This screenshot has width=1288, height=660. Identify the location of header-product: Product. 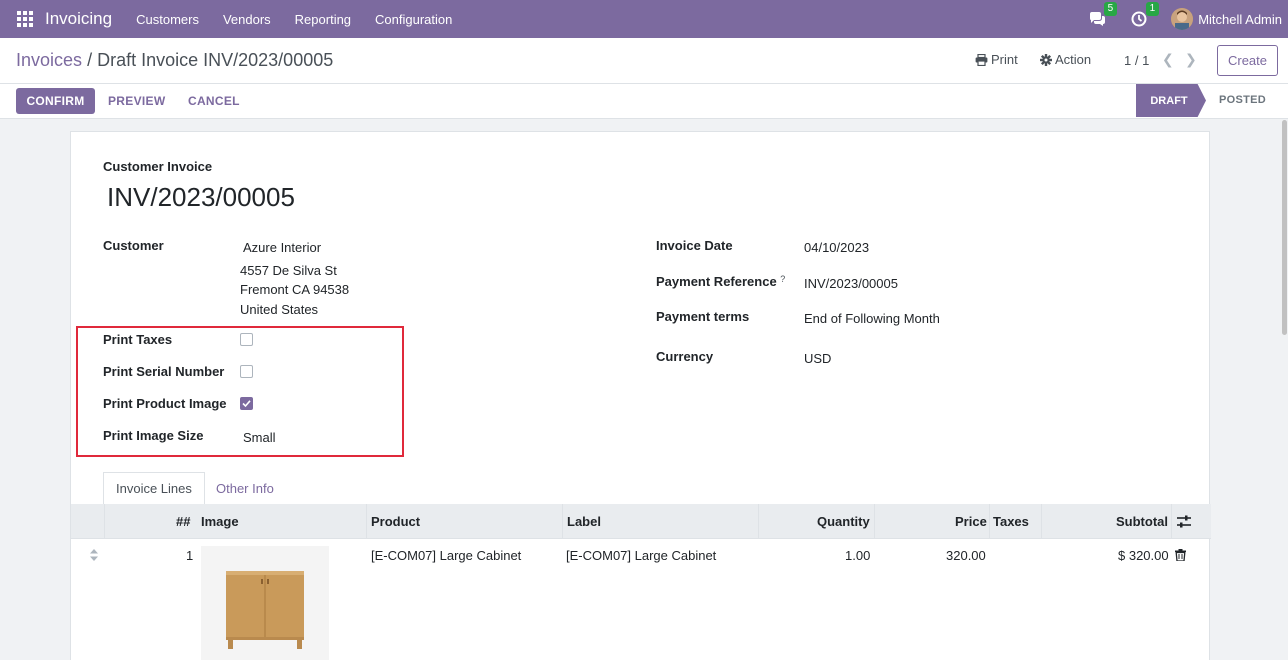
(395, 521).